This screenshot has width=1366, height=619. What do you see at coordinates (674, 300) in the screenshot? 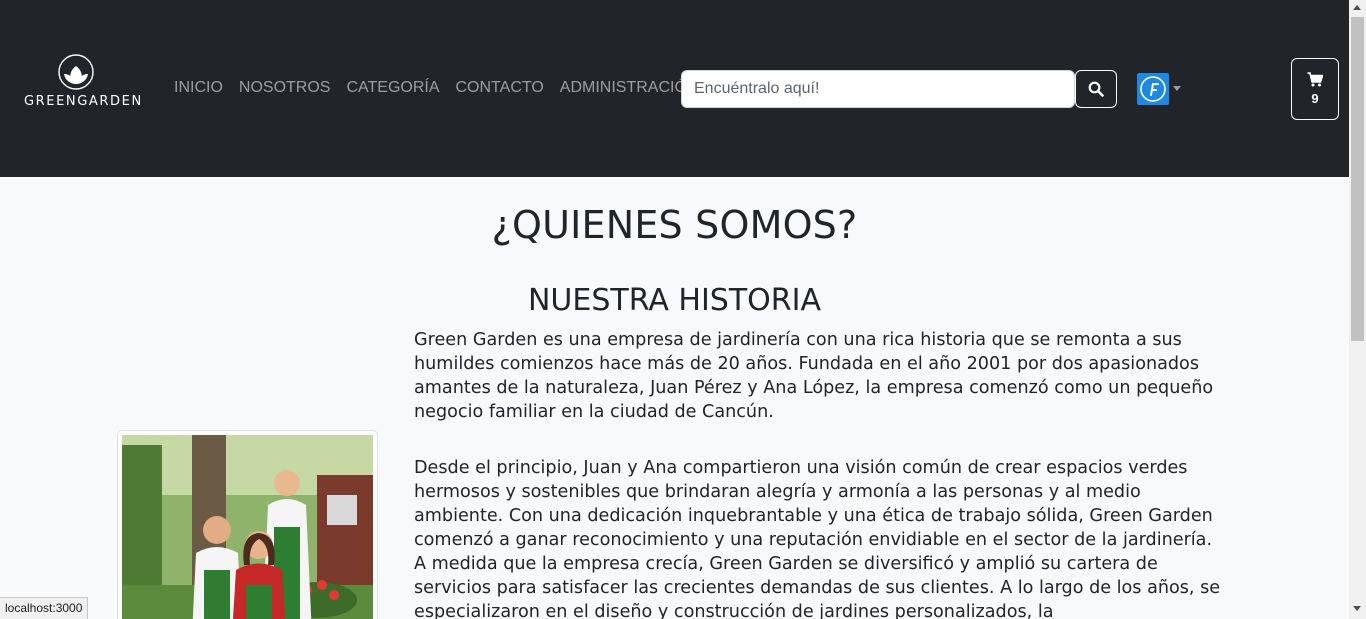
I see `section-title: NUESTRA HISTORIA` at bounding box center [674, 300].